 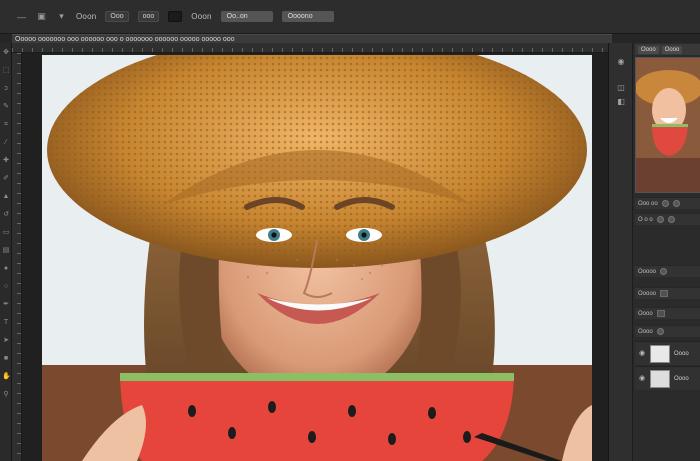 What do you see at coordinates (6, 287) in the screenshot?
I see `dodge-tool-icon: ○` at bounding box center [6, 287].